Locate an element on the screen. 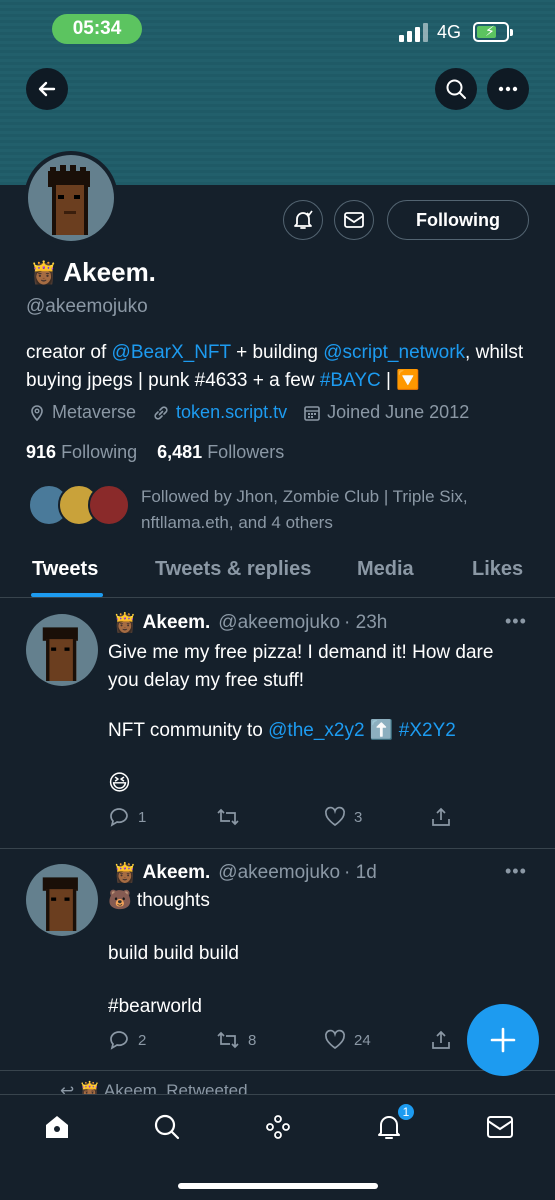 The image size is (555, 1200). tweet-mention: @the_x2y2 is located at coordinates (316, 730).